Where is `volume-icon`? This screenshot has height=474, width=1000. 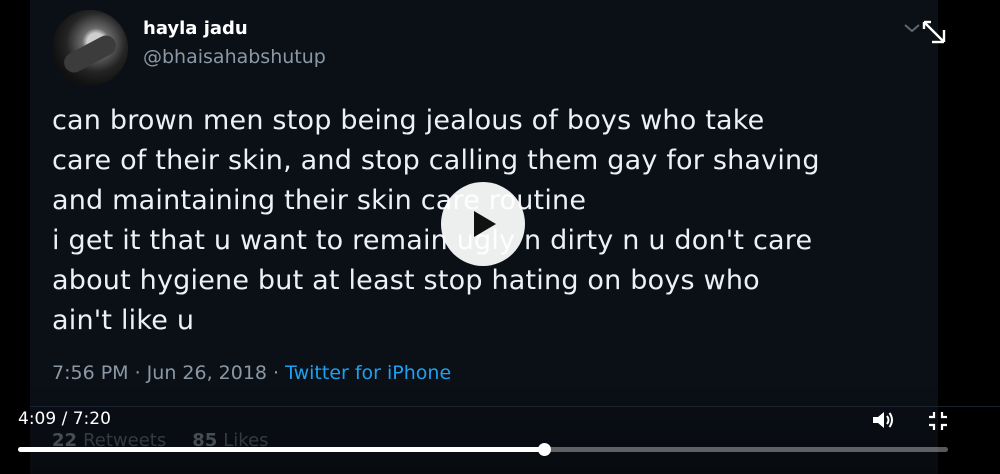
volume-icon is located at coordinates (883, 420).